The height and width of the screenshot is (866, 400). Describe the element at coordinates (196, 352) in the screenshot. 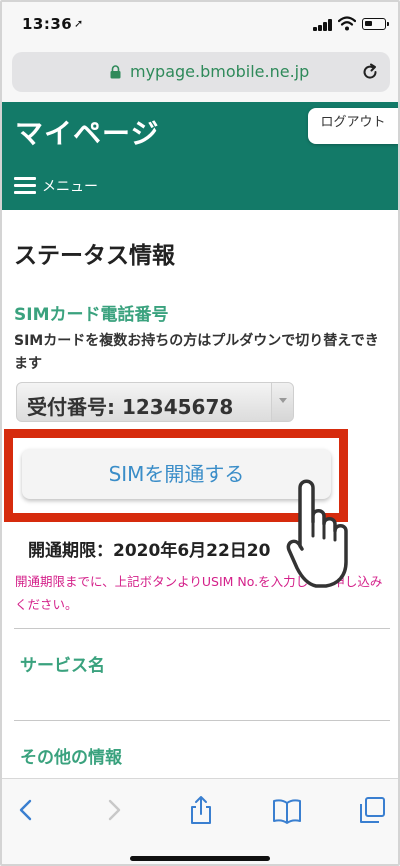

I see `sim-switch-note: SIMカードを複数お持ちの方はプルダウンで切り替えできます` at that location.